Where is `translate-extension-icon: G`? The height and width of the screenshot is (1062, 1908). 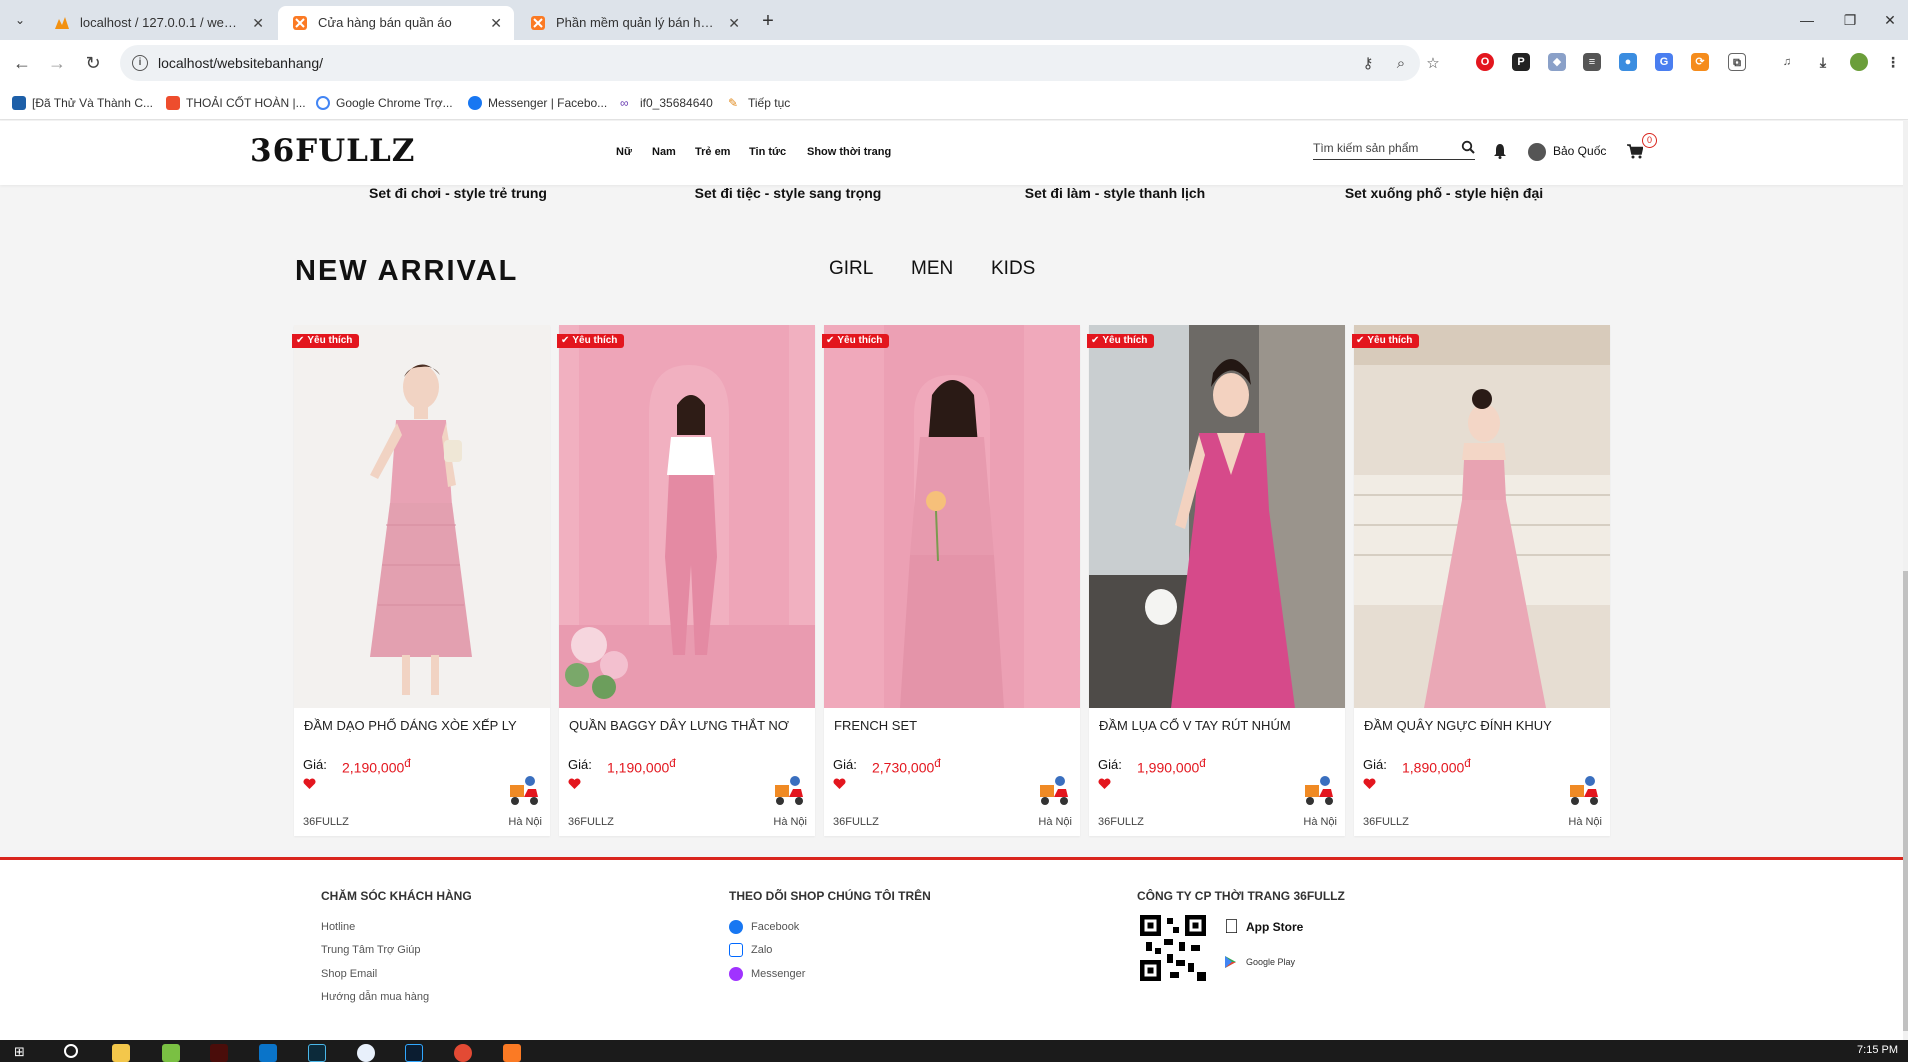
translate-extension-icon: G is located at coordinates (1664, 62).